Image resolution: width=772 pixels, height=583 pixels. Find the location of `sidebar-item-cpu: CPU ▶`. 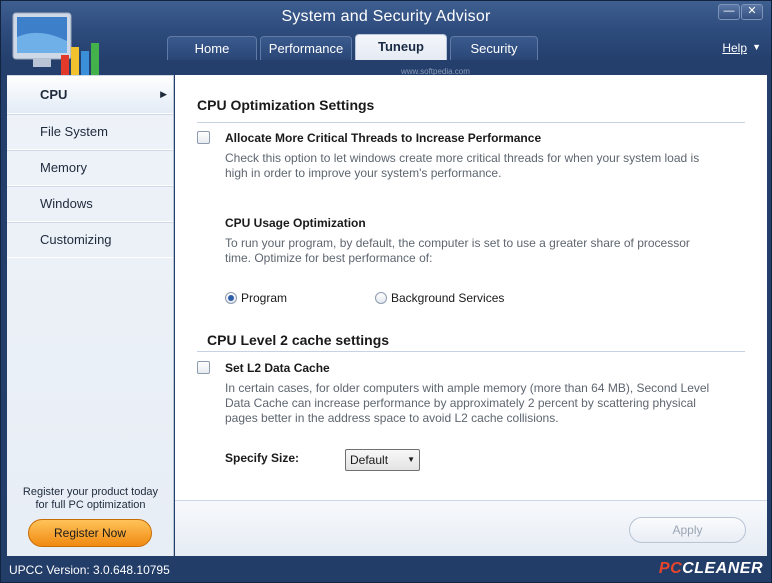

sidebar-item-cpu: CPU ▶ is located at coordinates (90, 94).